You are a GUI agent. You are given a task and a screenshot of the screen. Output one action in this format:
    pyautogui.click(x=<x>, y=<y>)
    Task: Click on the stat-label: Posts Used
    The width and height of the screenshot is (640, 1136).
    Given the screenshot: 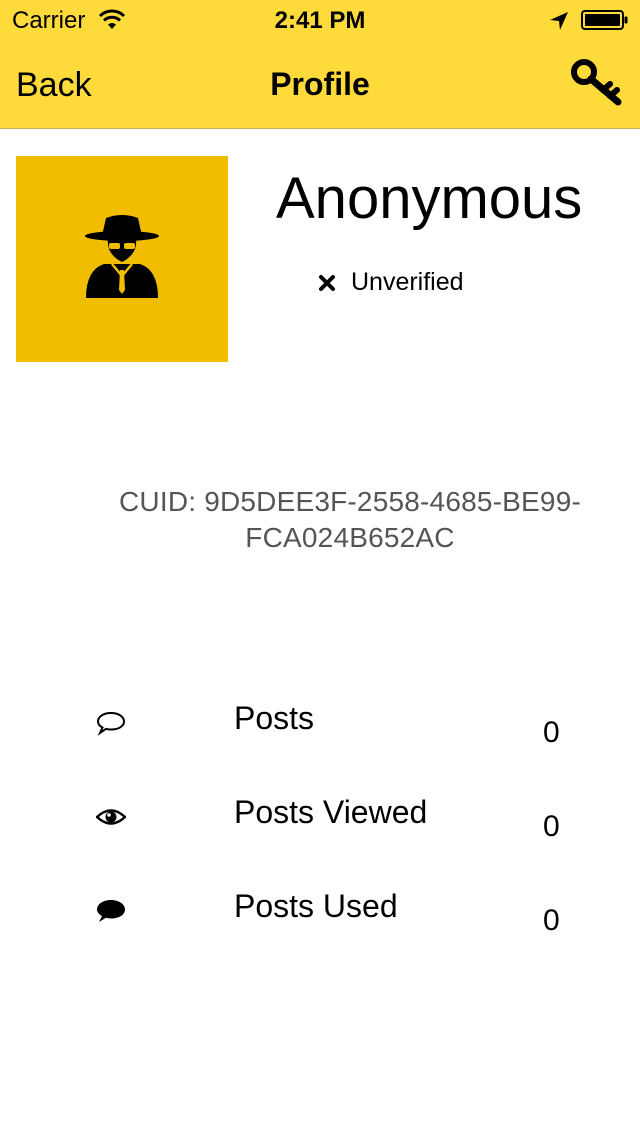 What is the action you would take?
    pyautogui.click(x=316, y=906)
    